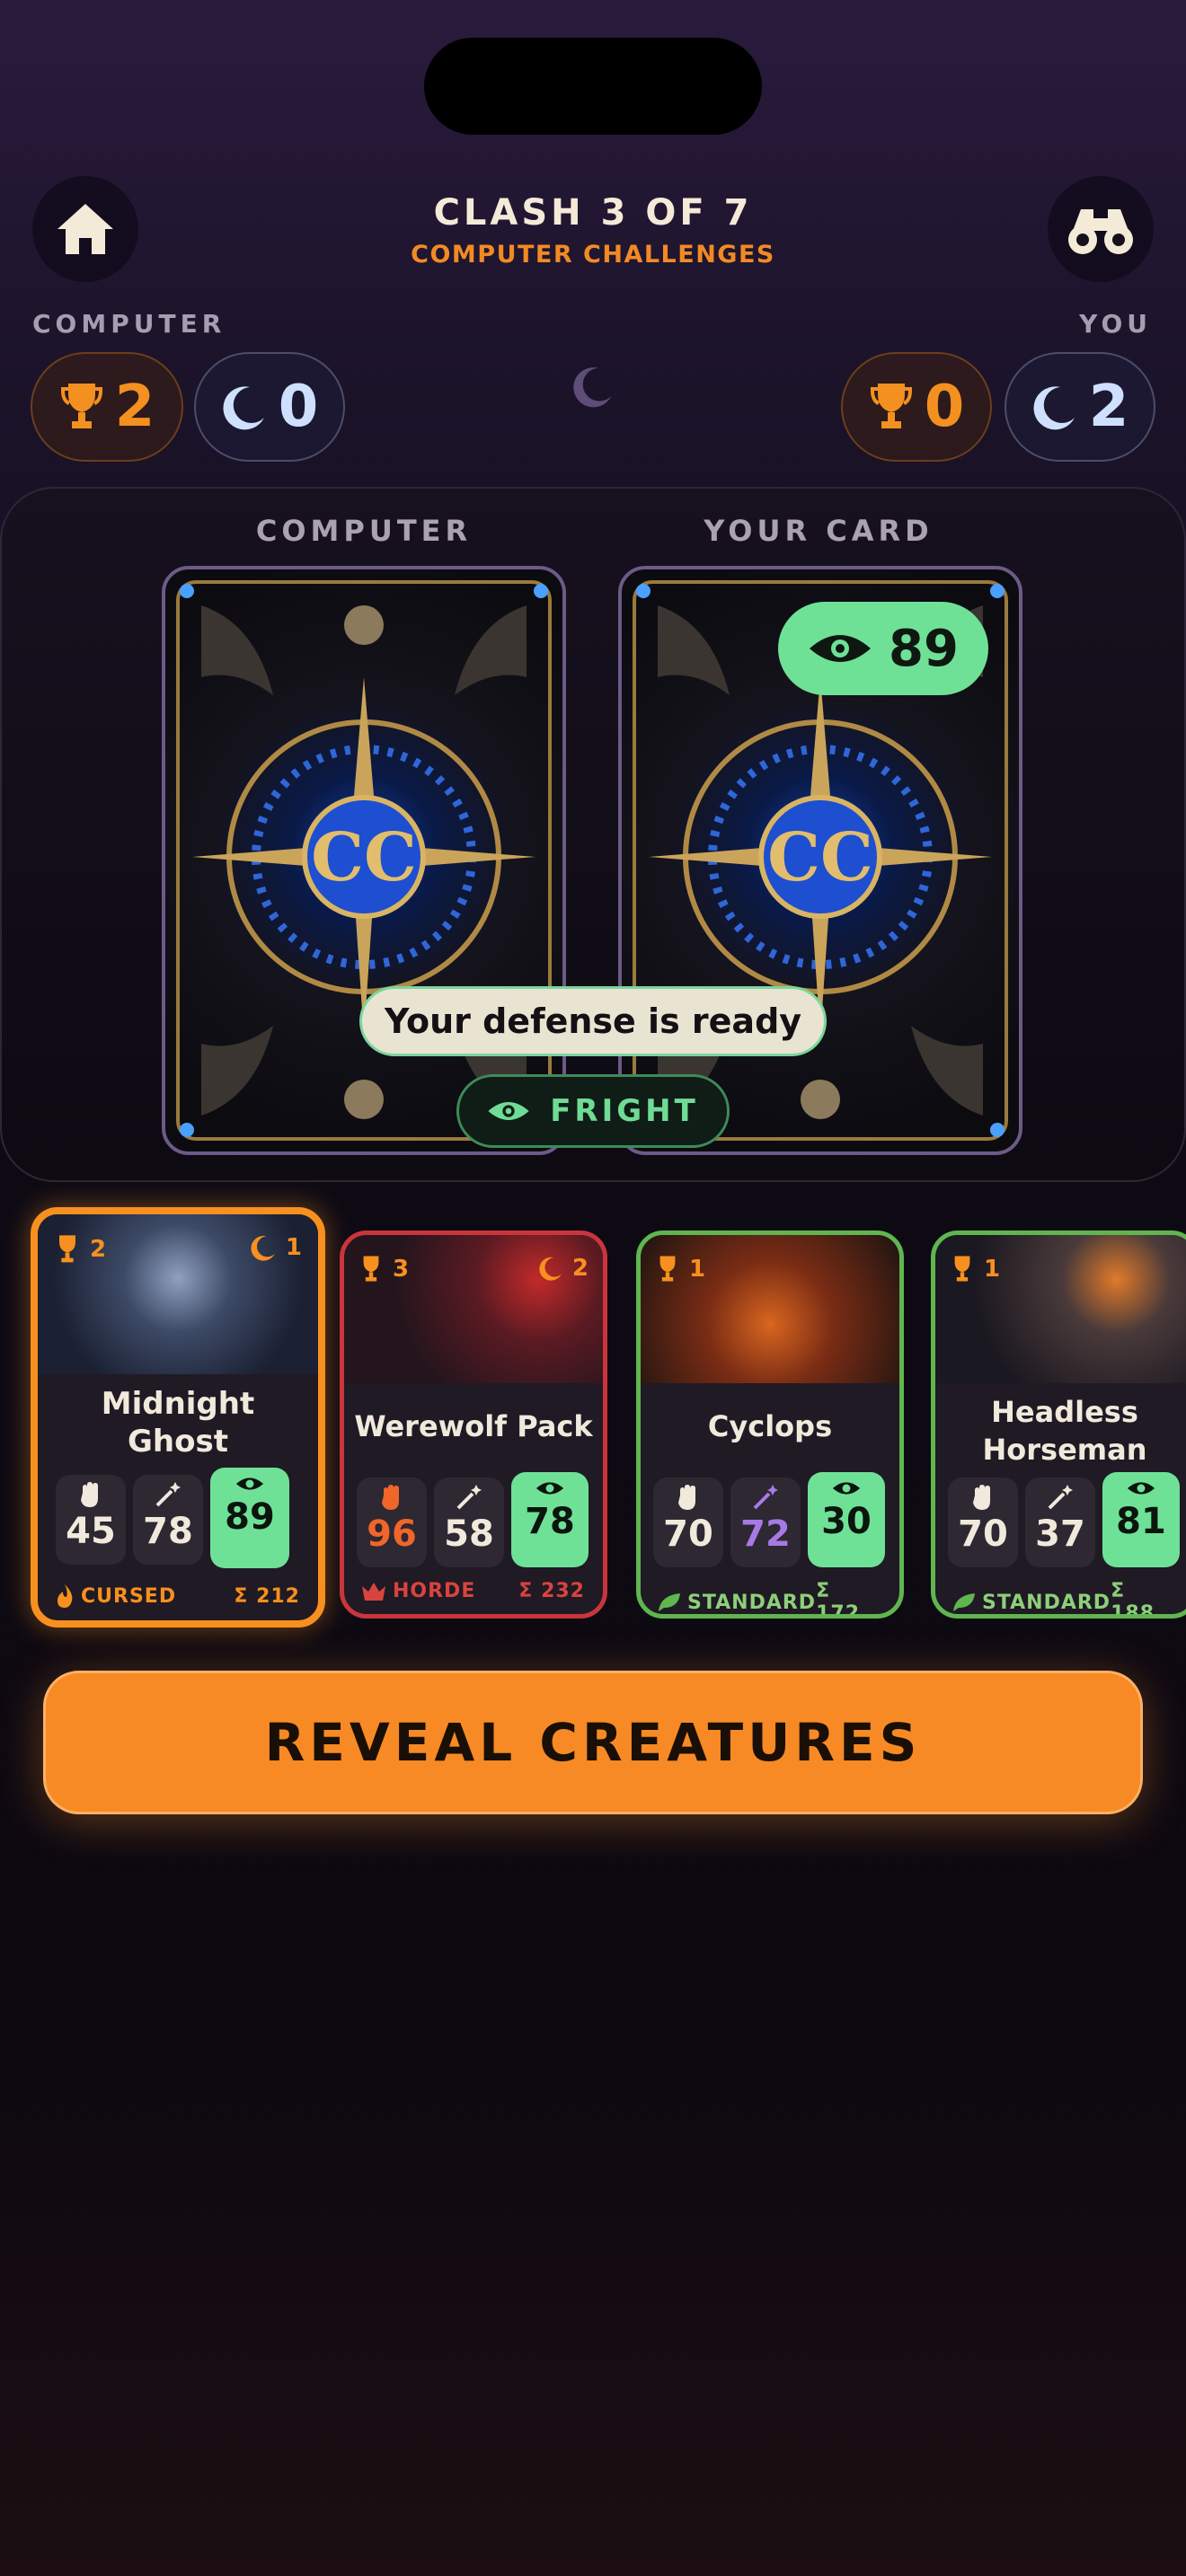  Describe the element at coordinates (298, 407) in the screenshot. I see `computer-moon-count: 0` at that location.